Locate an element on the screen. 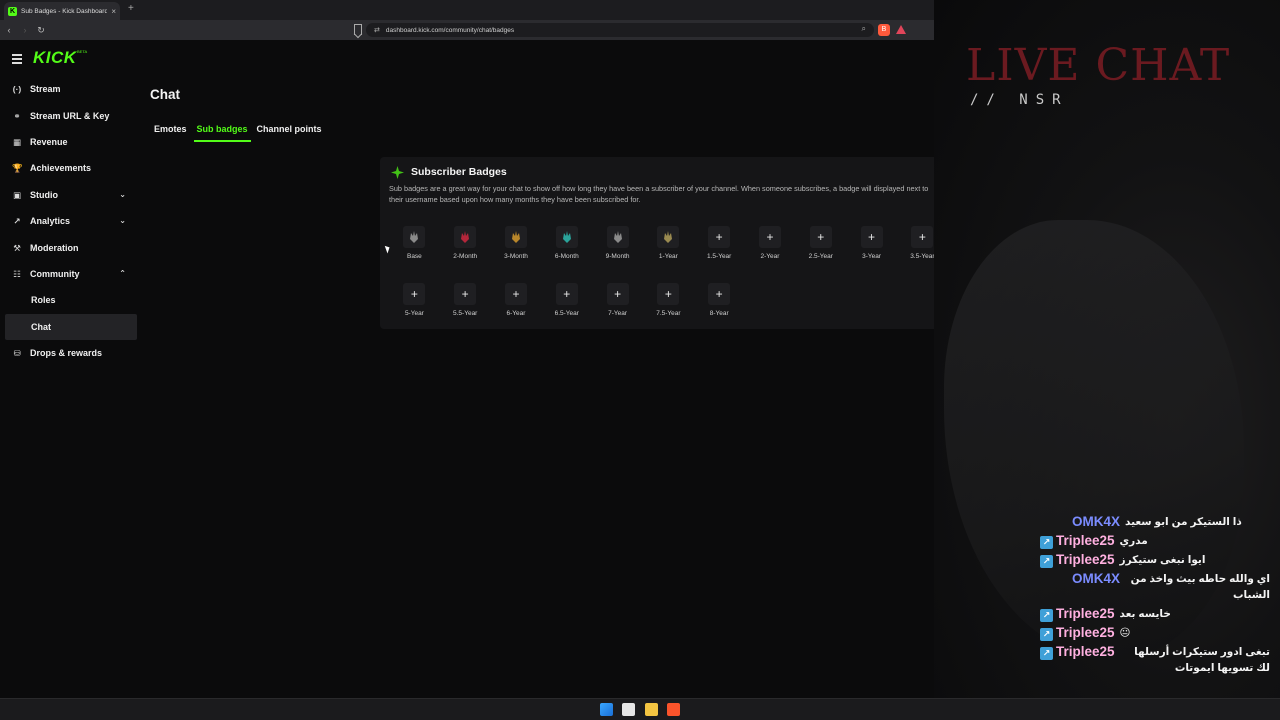 Image resolution: width=1280 pixels, height=720 pixels. menu-icon is located at coordinates (17, 60).